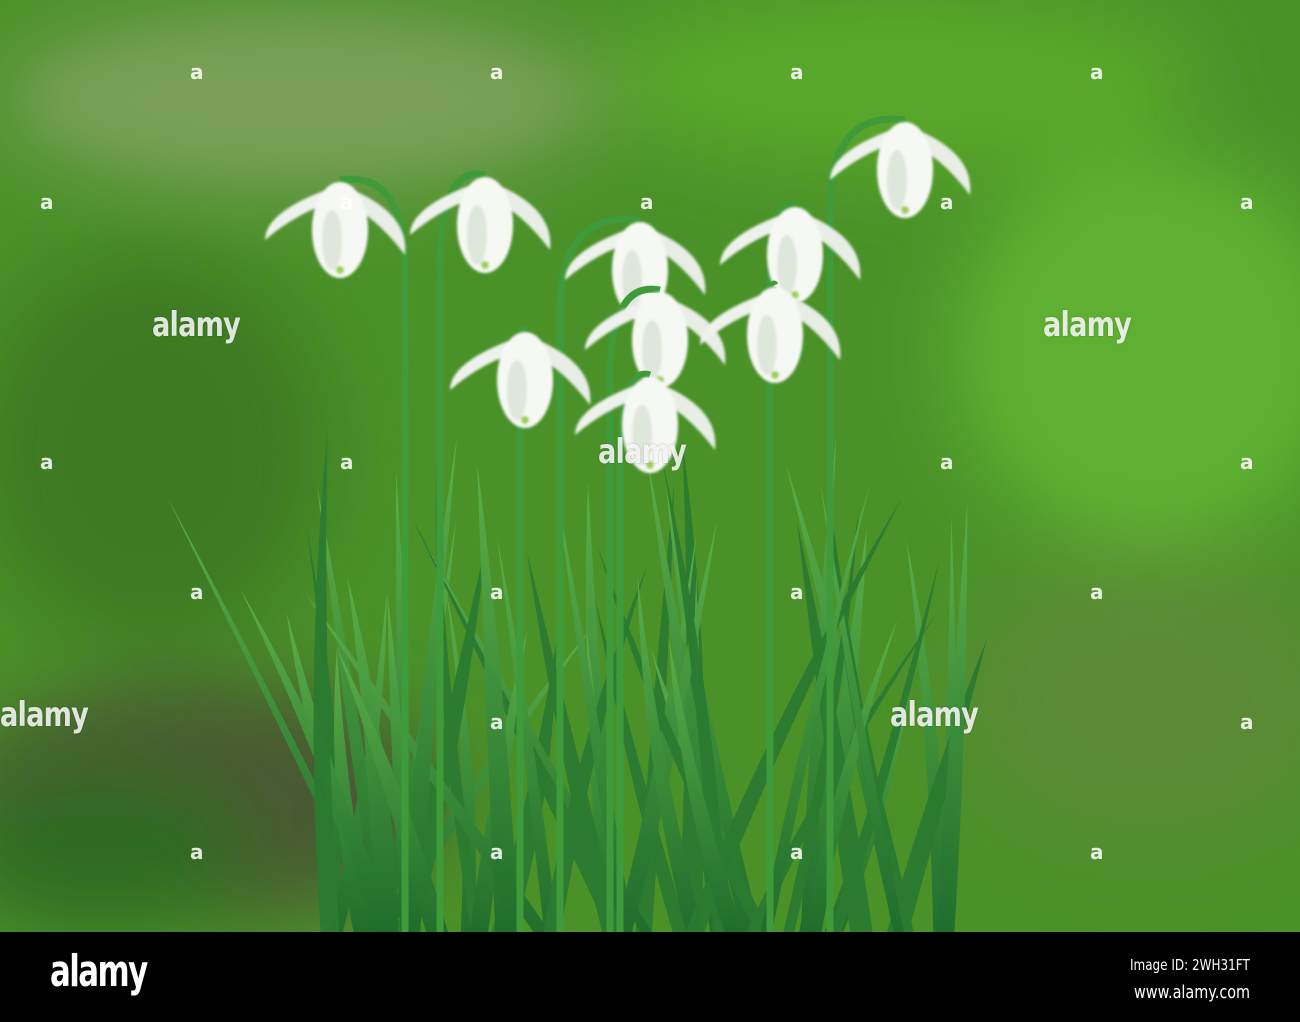  Describe the element at coordinates (650, 977) in the screenshot. I see `footer-bar: alamy Image ID: 2WH31FT www.alamy.com` at that location.